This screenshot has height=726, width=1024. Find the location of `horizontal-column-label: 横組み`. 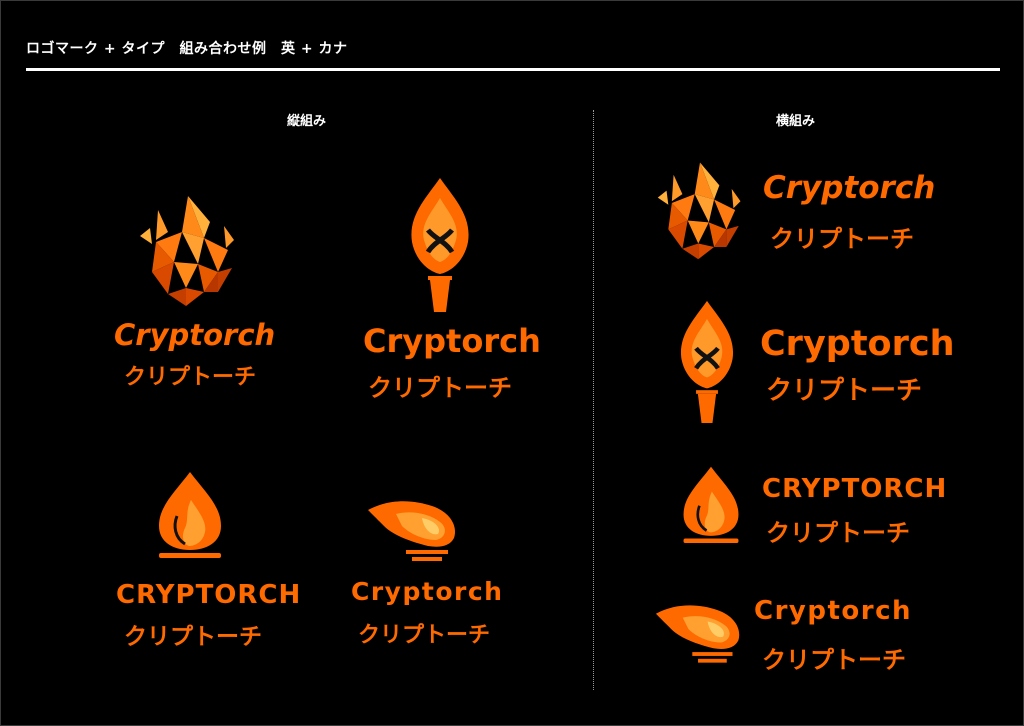

horizontal-column-label: 横組み is located at coordinates (796, 121).